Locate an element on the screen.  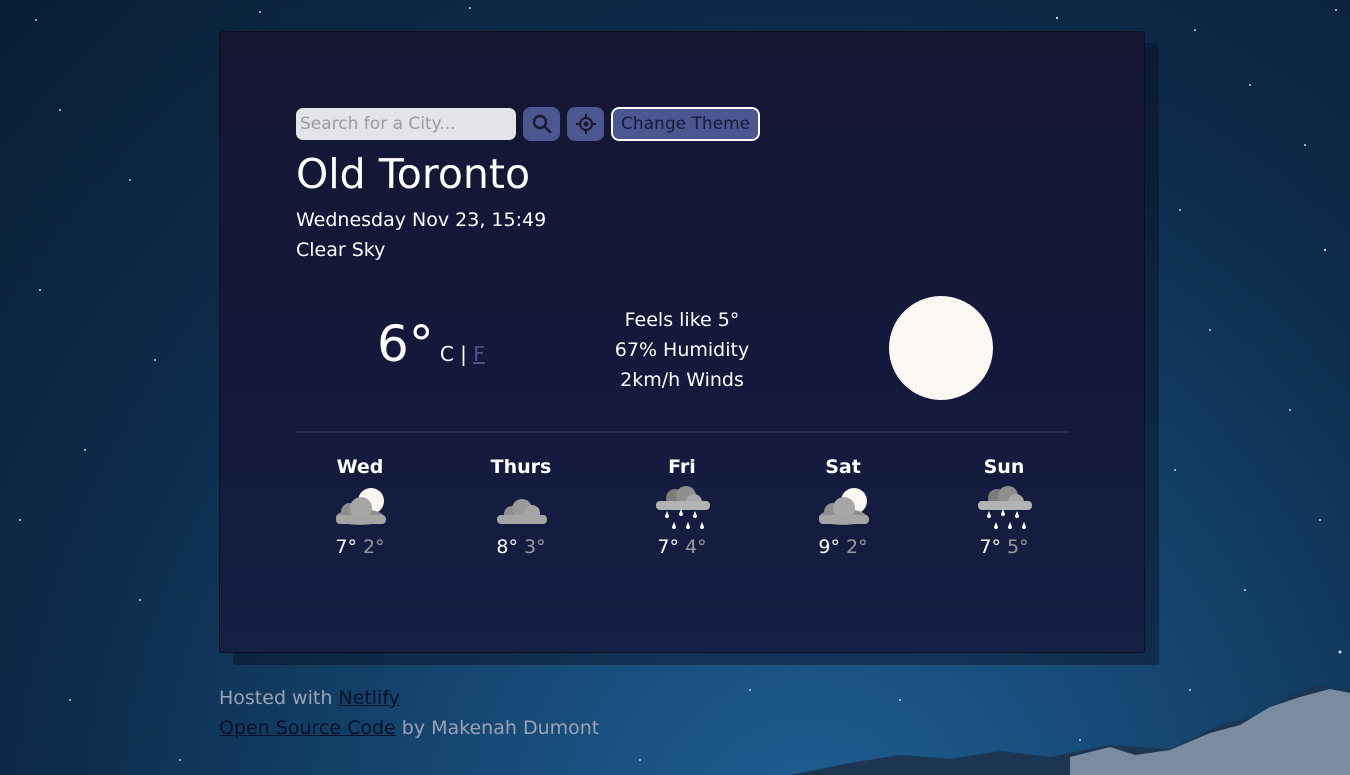
feels-like-text: Feels like 5° is located at coordinates (682, 320).